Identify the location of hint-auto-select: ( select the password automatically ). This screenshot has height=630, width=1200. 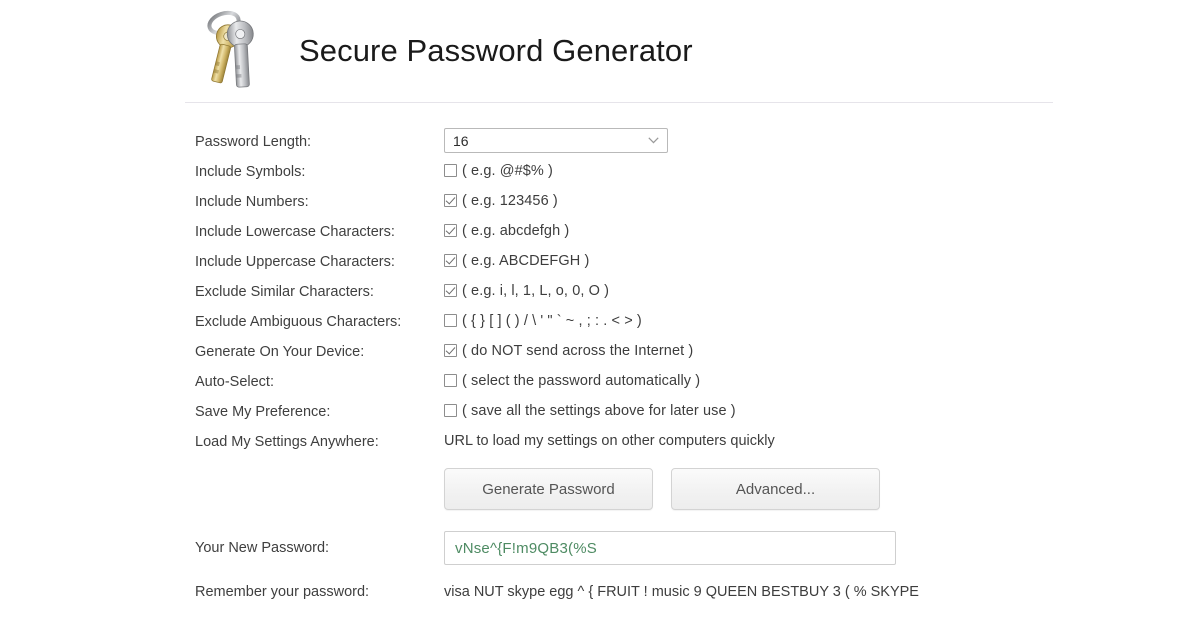
(581, 381).